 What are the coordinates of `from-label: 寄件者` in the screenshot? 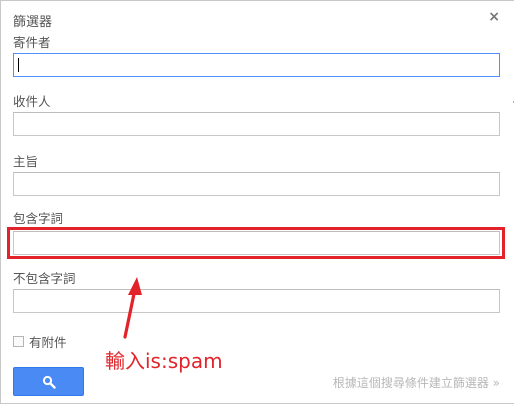 It's located at (32, 42).